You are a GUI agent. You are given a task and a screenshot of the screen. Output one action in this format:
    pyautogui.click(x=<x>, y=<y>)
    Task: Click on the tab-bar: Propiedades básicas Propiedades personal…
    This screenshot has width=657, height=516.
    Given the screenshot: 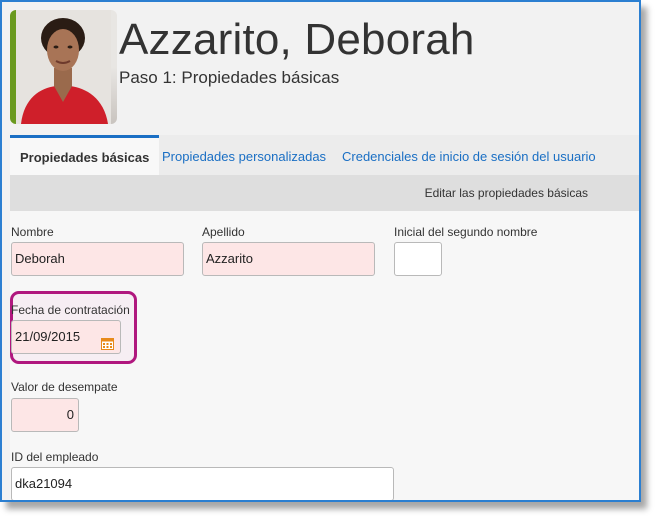 What is the action you would take?
    pyautogui.click(x=324, y=155)
    